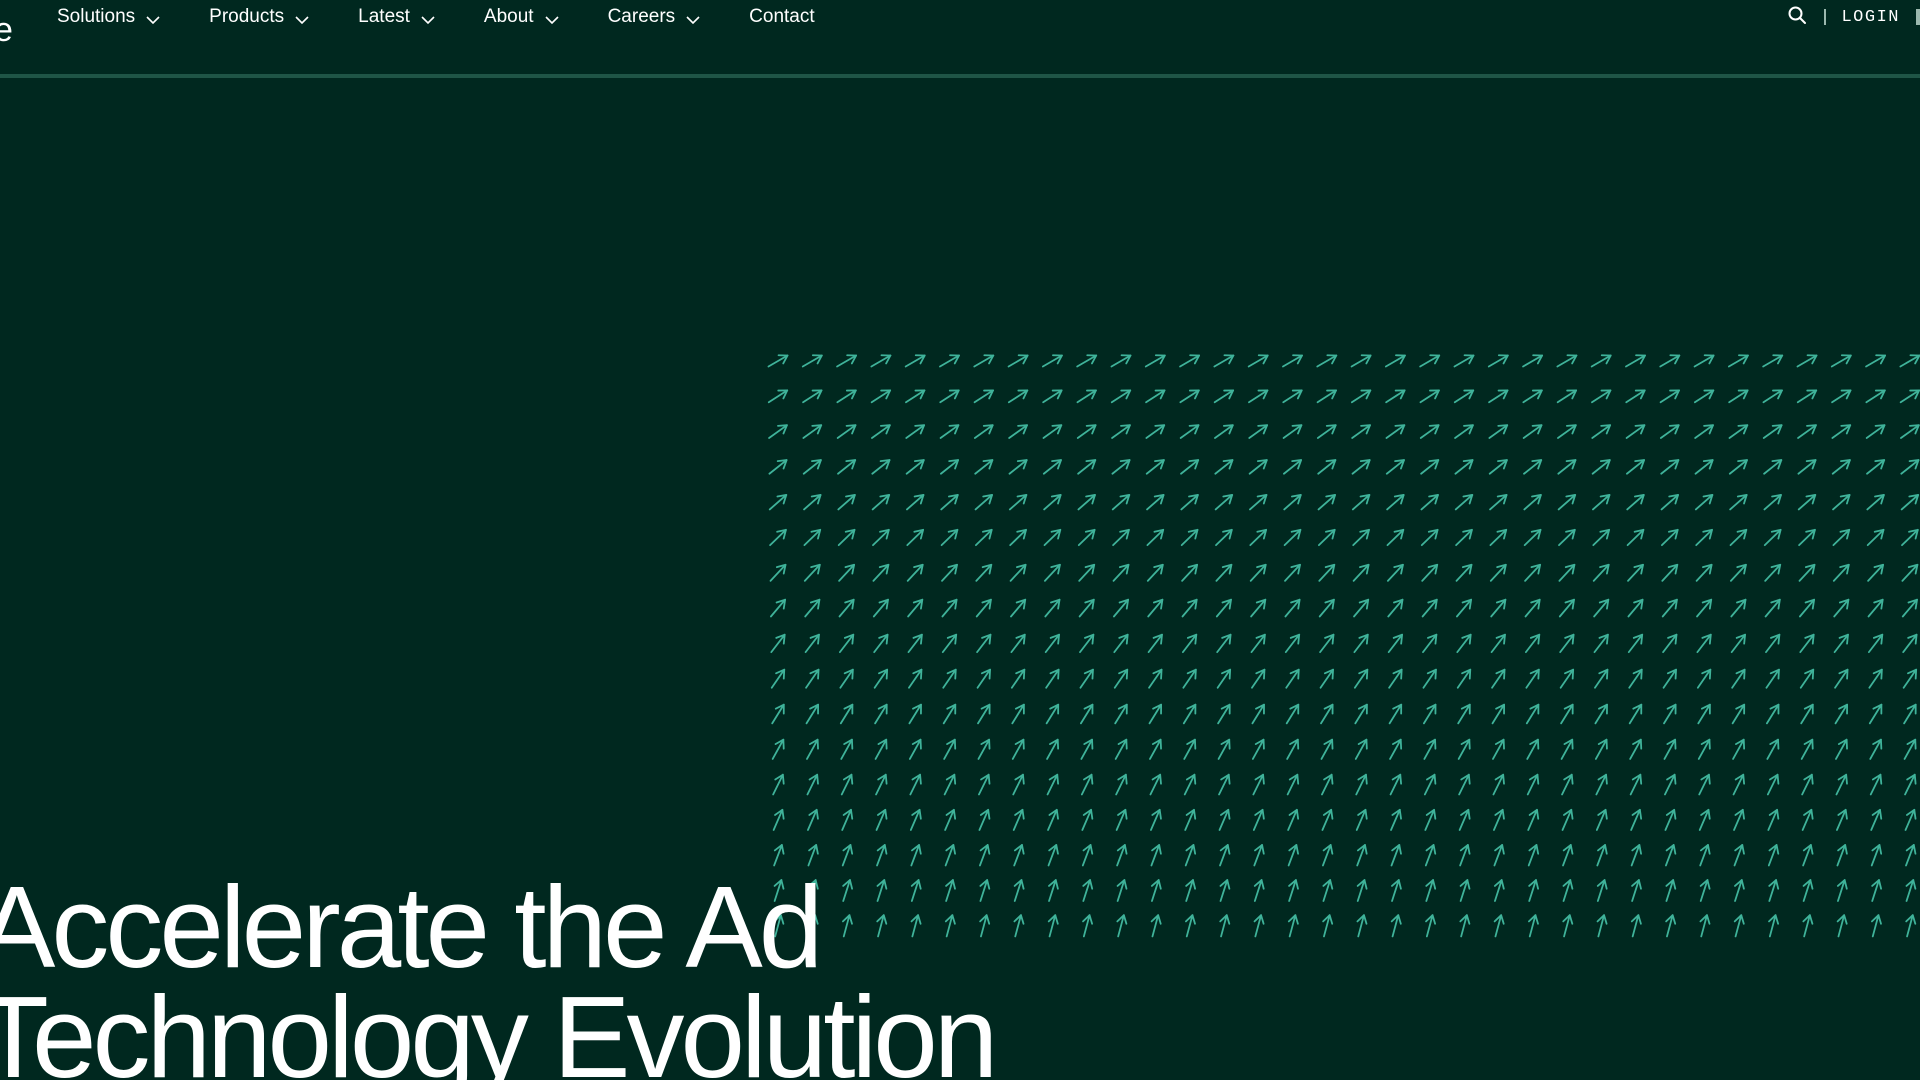 Image resolution: width=1920 pixels, height=1080 pixels. Describe the element at coordinates (384, 16) in the screenshot. I see `nav-label-latest: Latest` at that location.